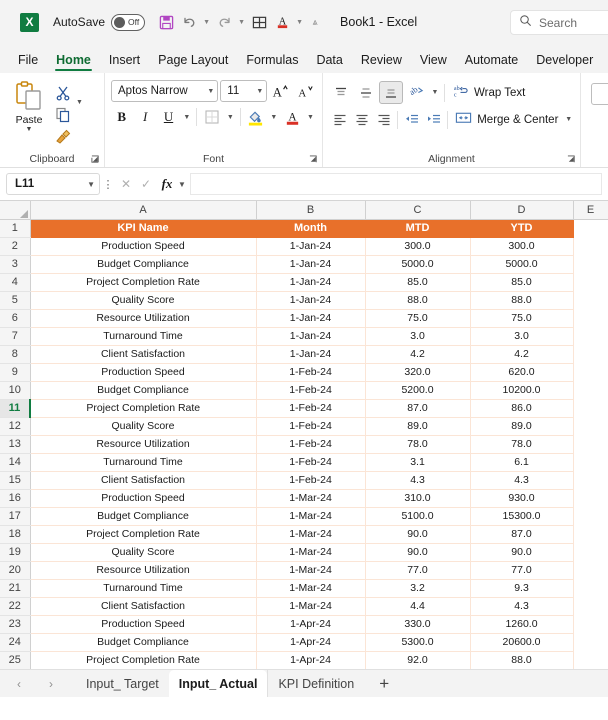  What do you see at coordinates (571, 160) in the screenshot?
I see `alignment-dialog-launcher-icon` at bounding box center [571, 160].